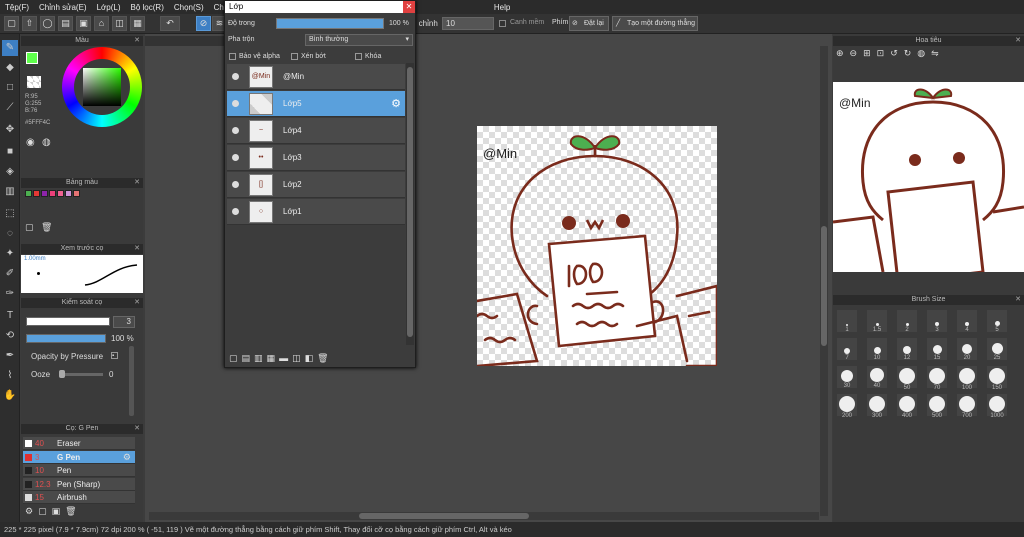  I want to click on flip-icon: ⇋, so click(938, 53).